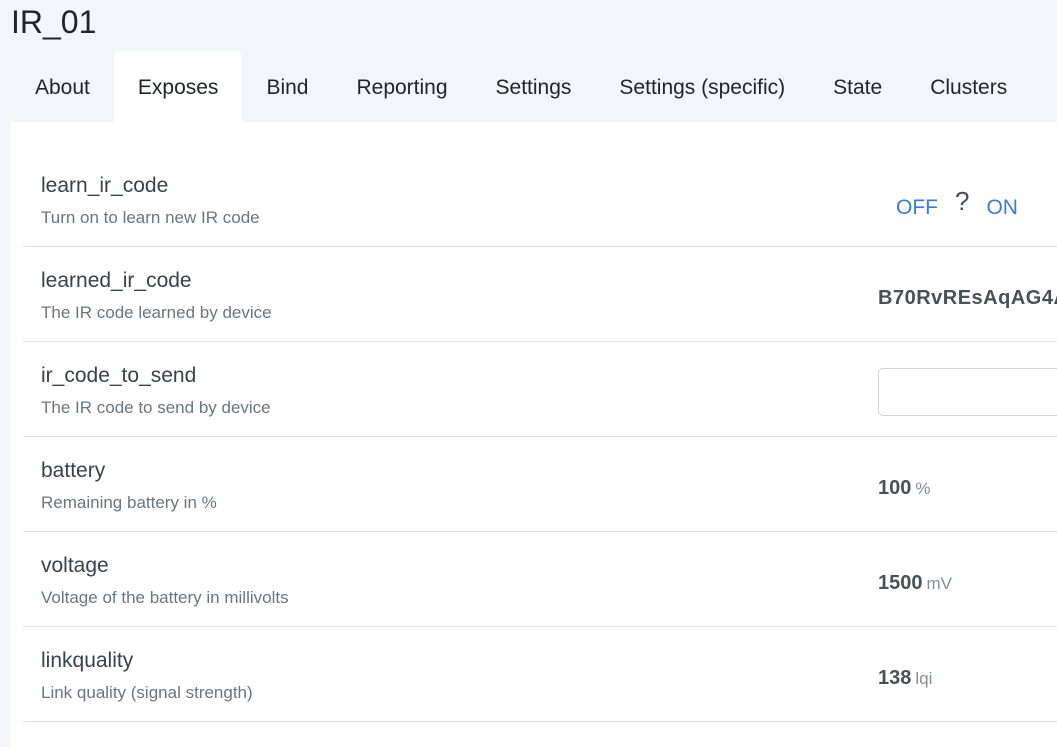 This screenshot has height=747, width=1057. Describe the element at coordinates (73, 470) in the screenshot. I see `expose-name: battery` at that location.